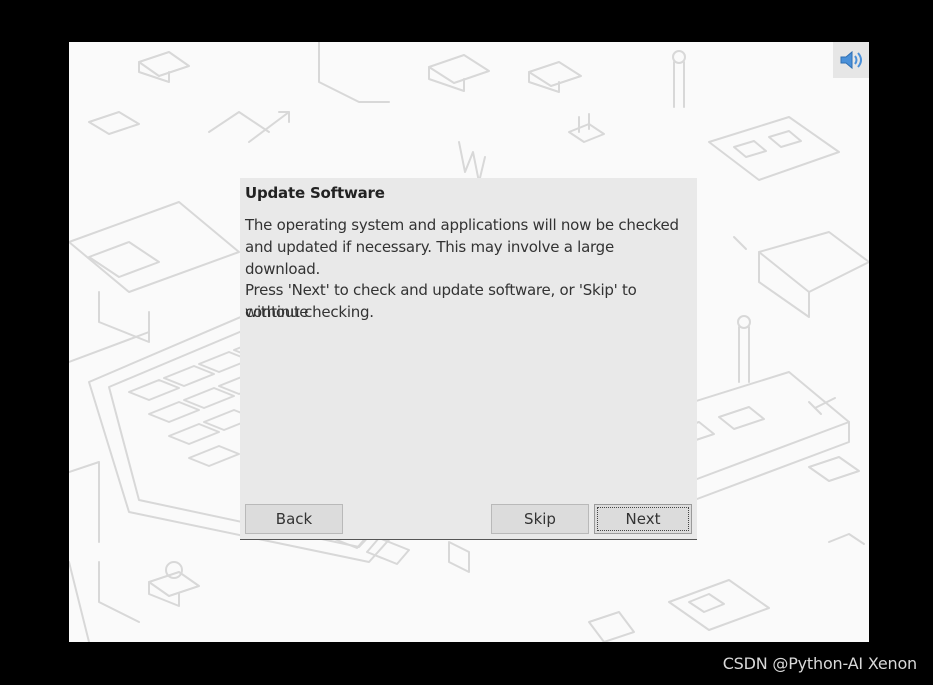  What do you see at coordinates (819, 663) in the screenshot?
I see `watermark-text: CSDN @Python-AI Xenon` at bounding box center [819, 663].